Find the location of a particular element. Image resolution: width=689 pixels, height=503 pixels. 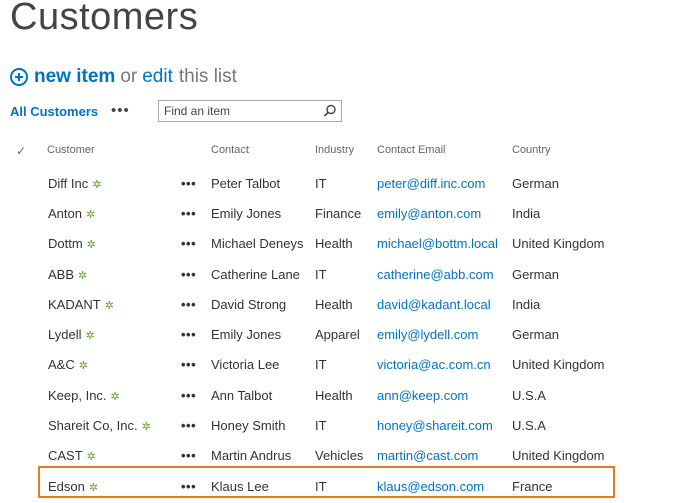

contact-name: Ann Talbot is located at coordinates (242, 395).